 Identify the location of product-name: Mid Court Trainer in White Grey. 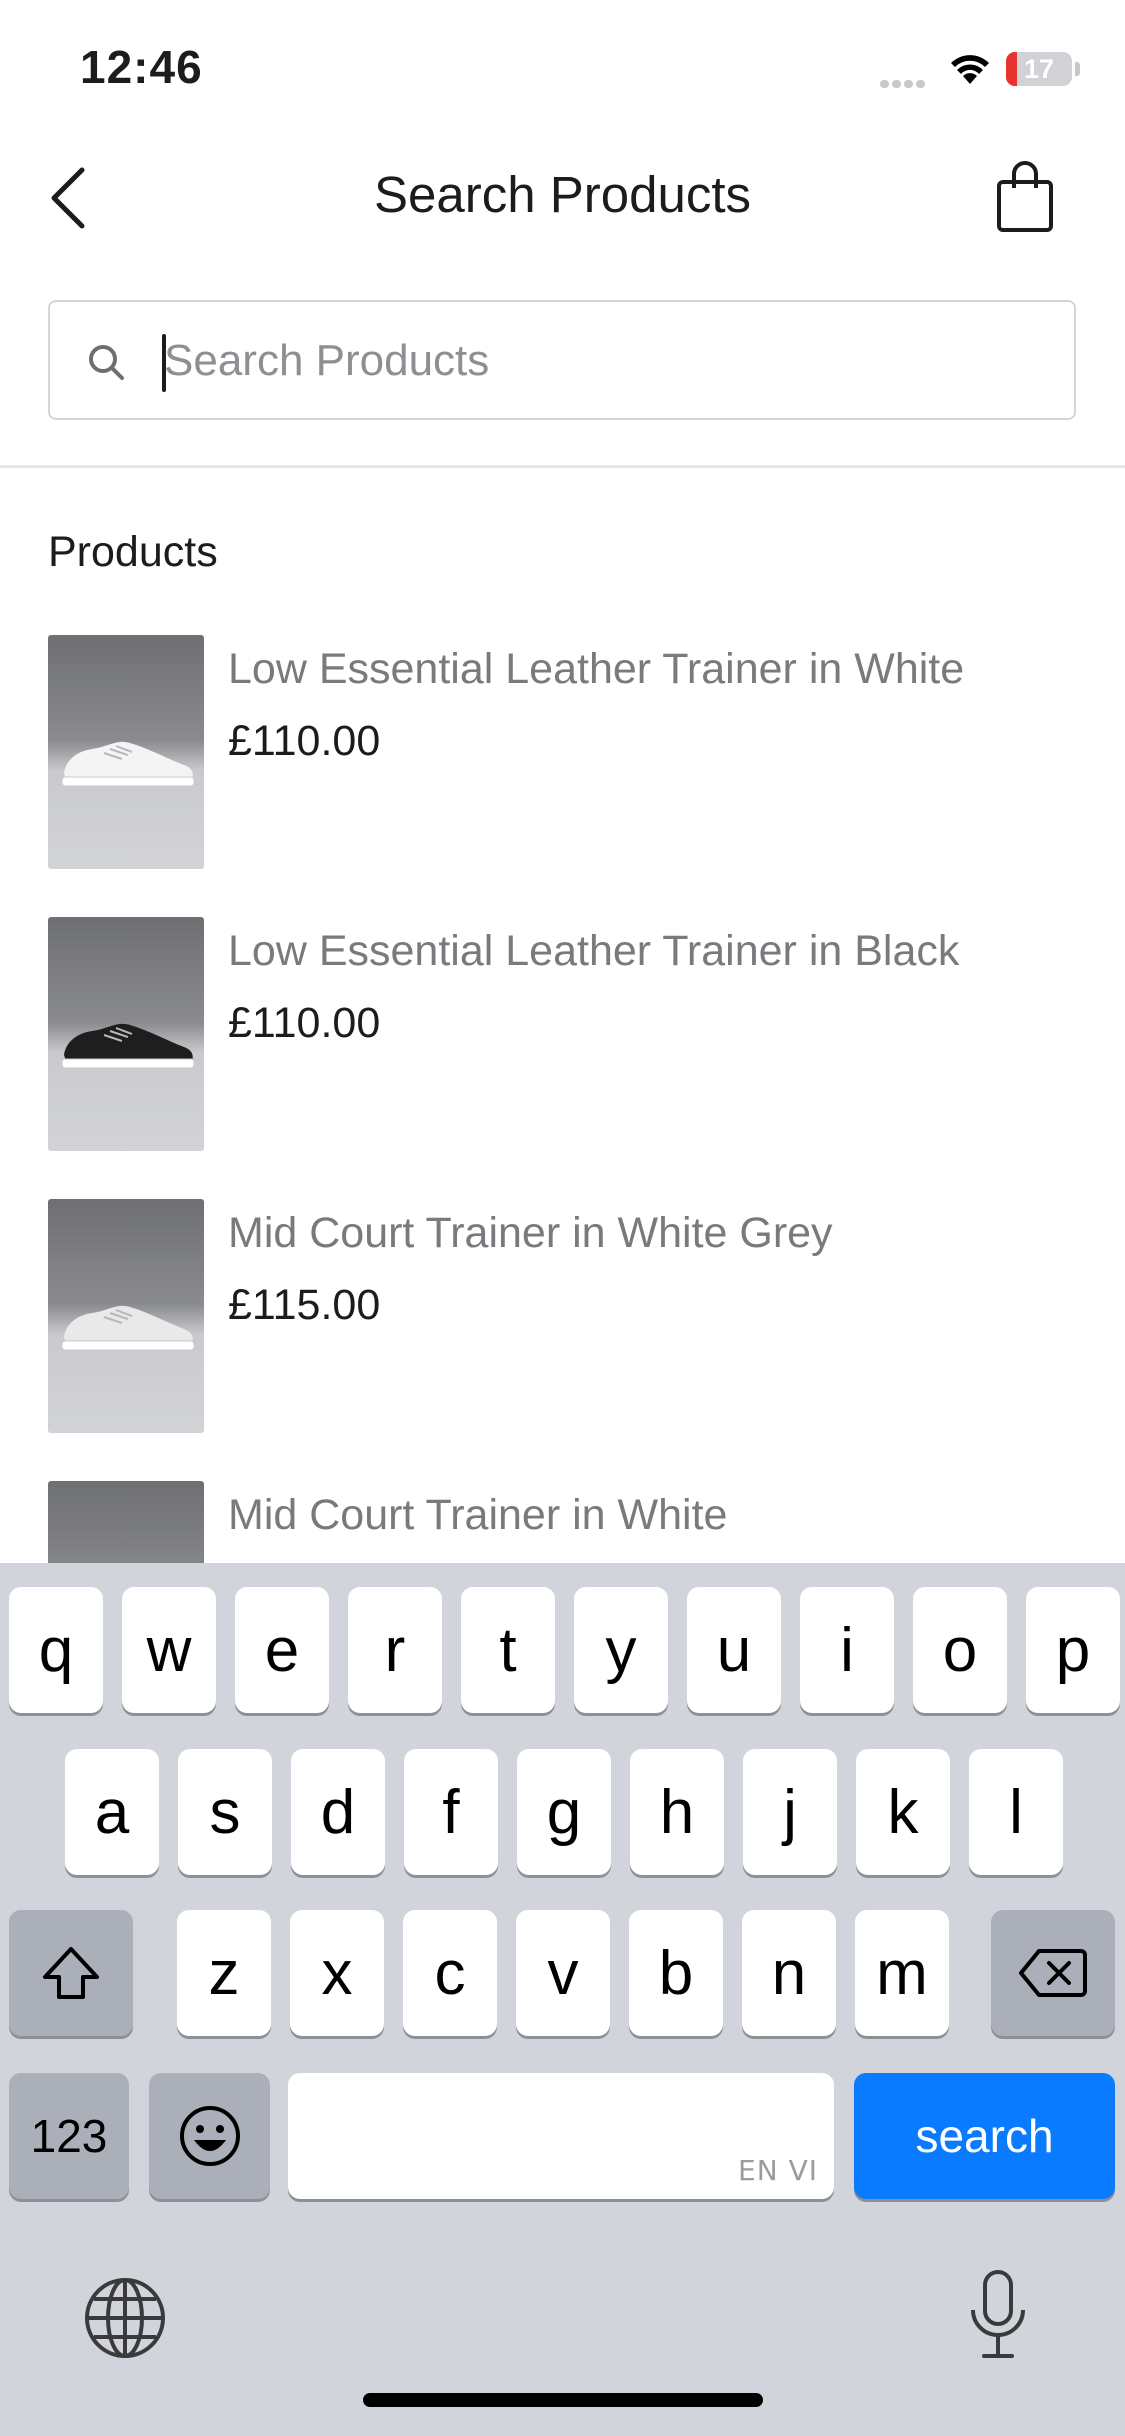
(530, 1233).